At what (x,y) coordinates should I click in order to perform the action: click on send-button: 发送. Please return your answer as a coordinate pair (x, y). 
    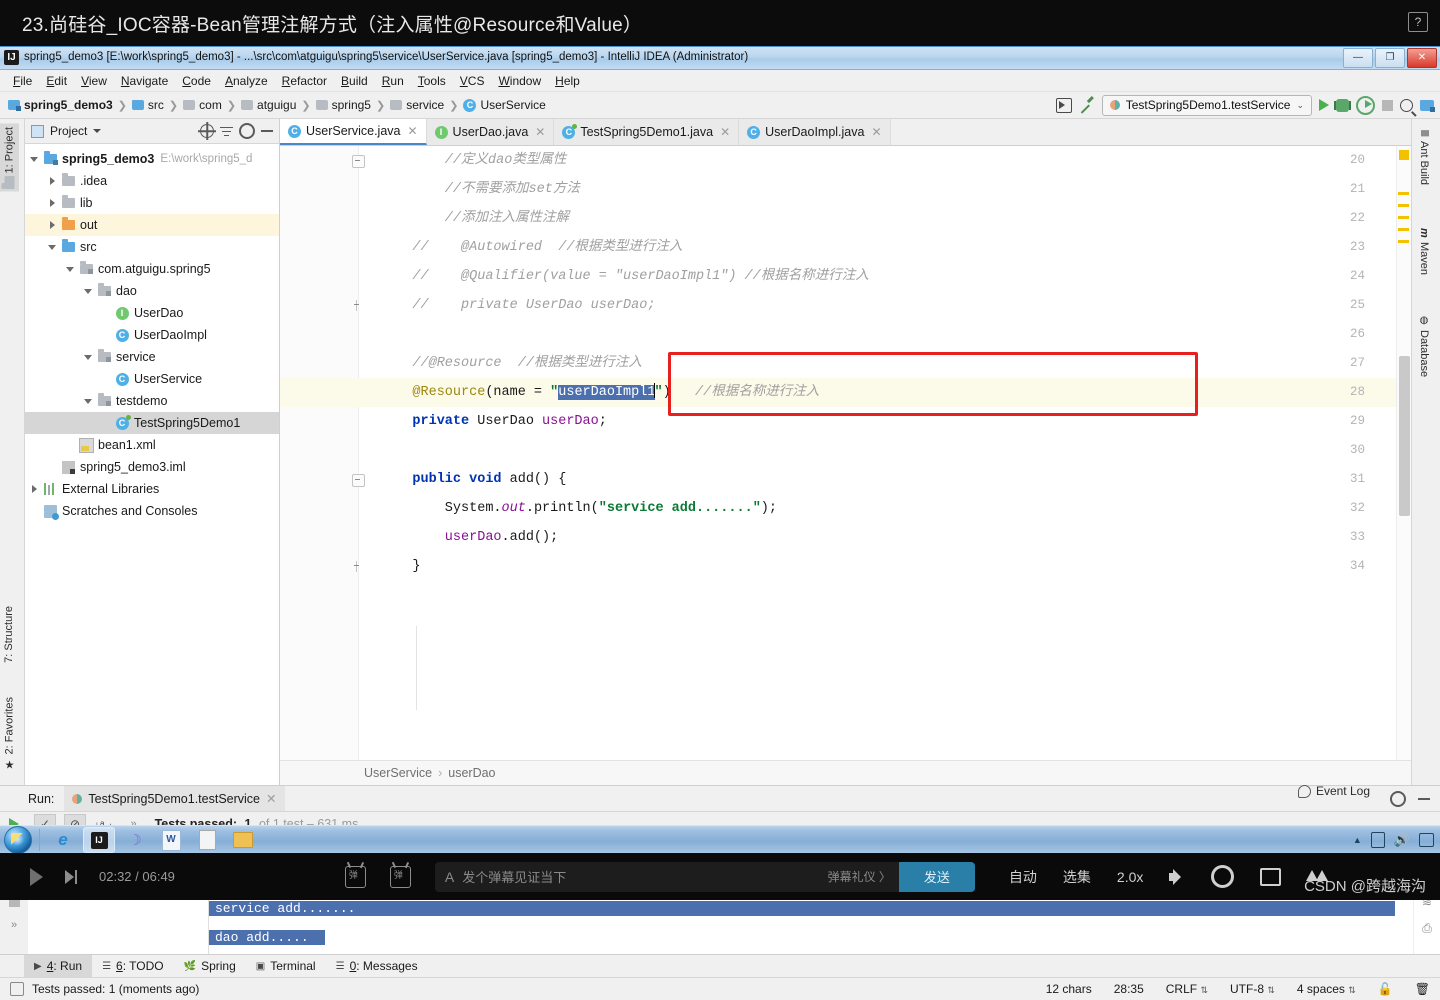
    Looking at the image, I should click on (936, 876).